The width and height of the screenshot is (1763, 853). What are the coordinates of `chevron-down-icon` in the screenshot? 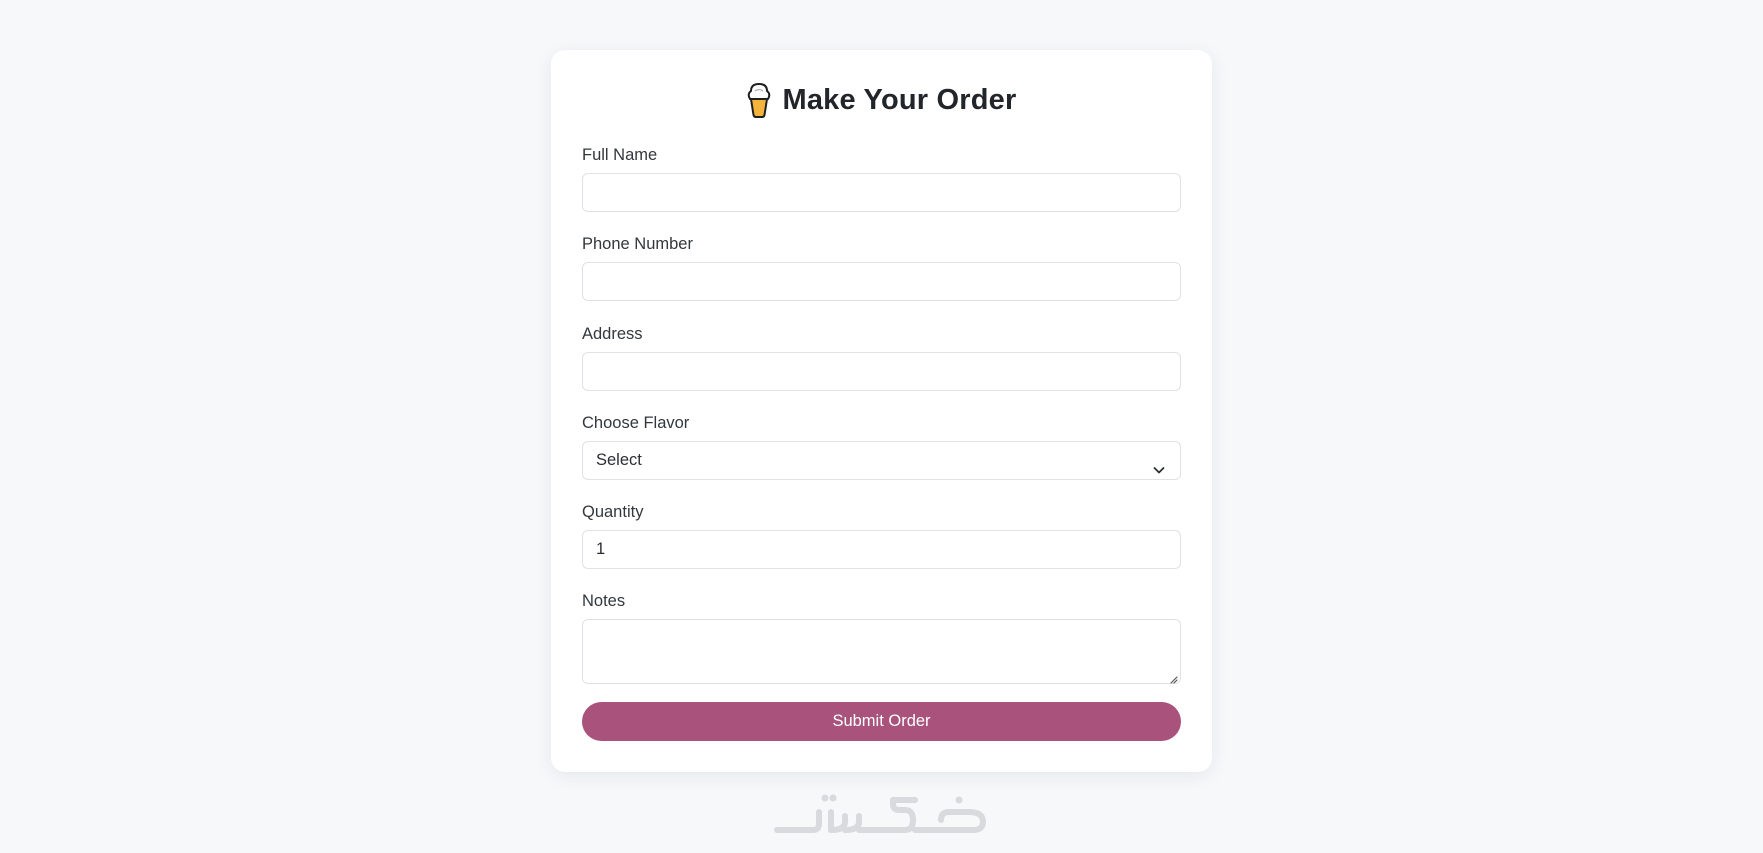 It's located at (1159, 463).